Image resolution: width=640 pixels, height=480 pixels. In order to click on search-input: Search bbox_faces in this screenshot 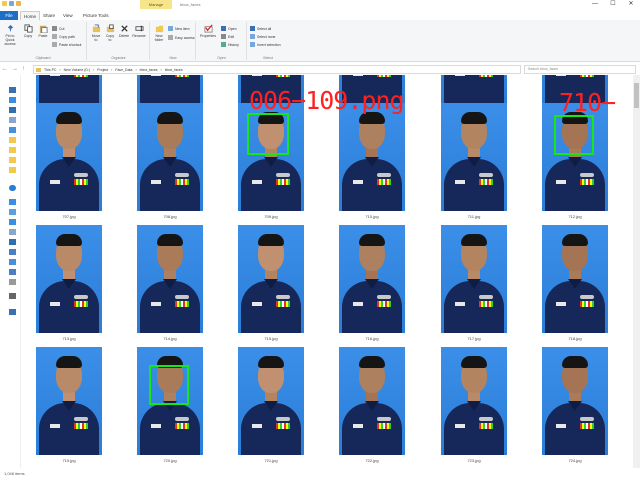, I will do `click(580, 69)`.